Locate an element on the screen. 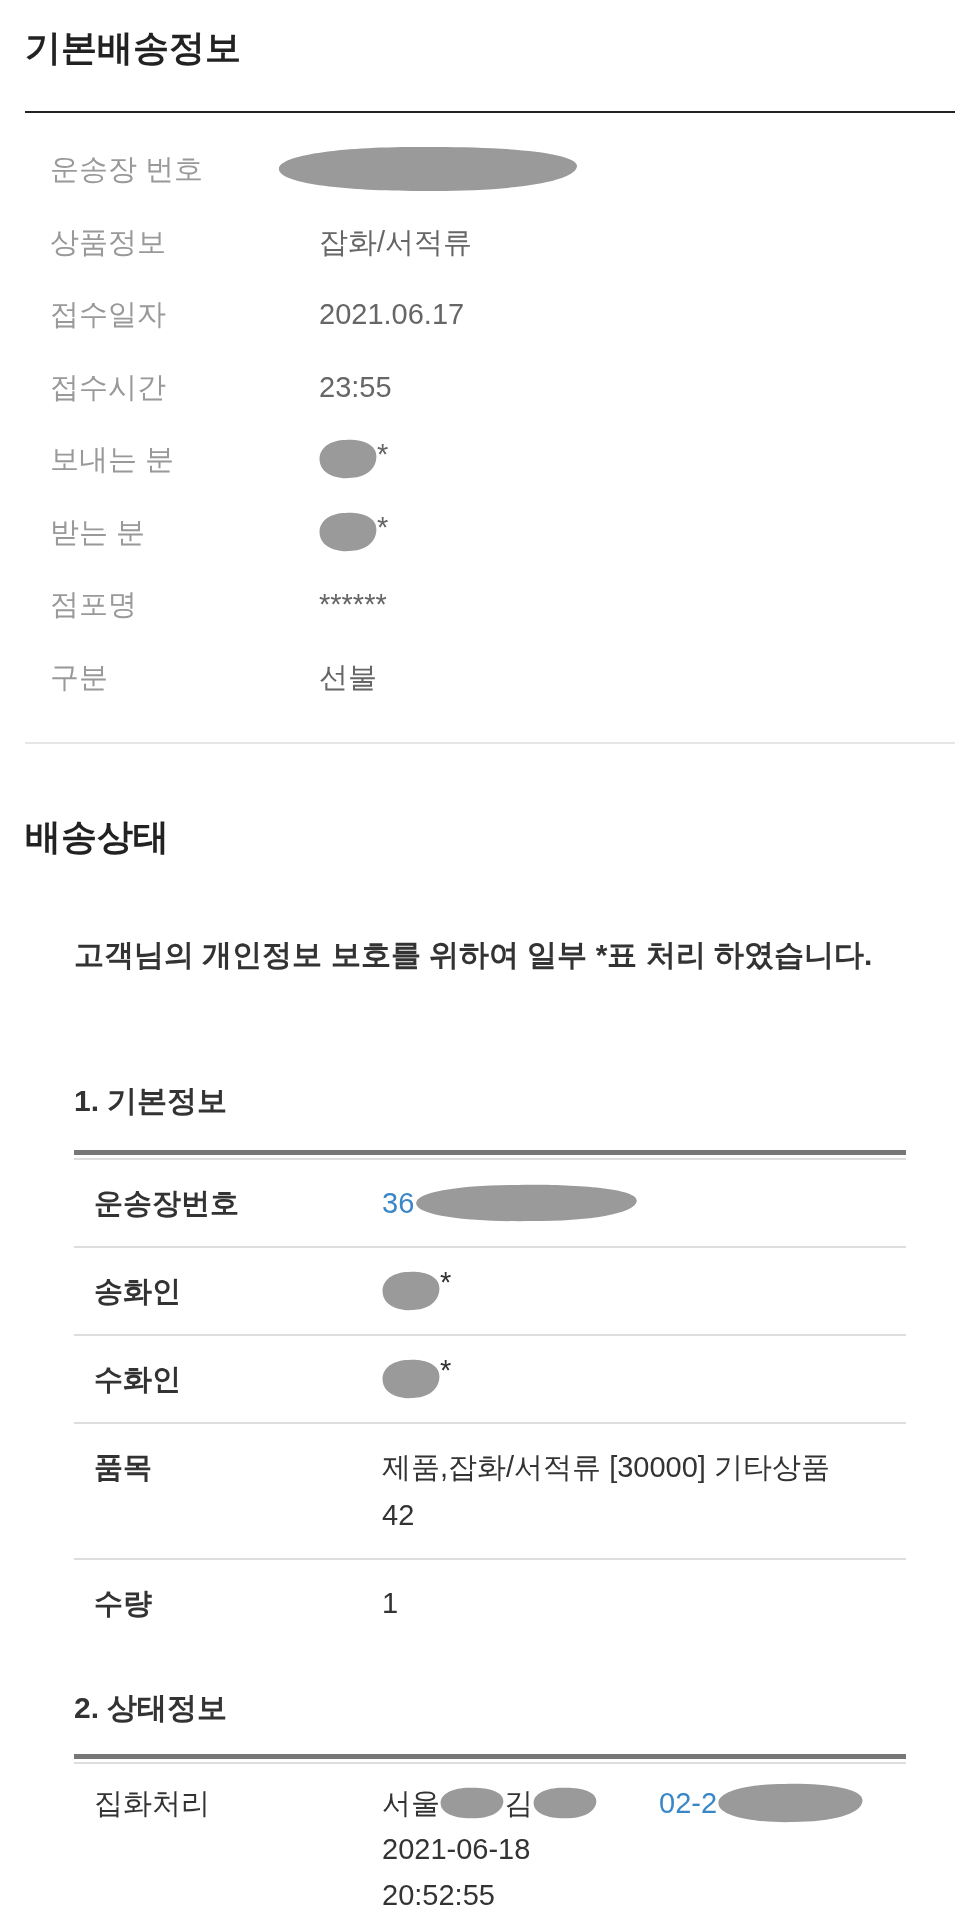 The width and height of the screenshot is (971, 1924). field-value: 잡화/서적류 is located at coordinates (396, 242).